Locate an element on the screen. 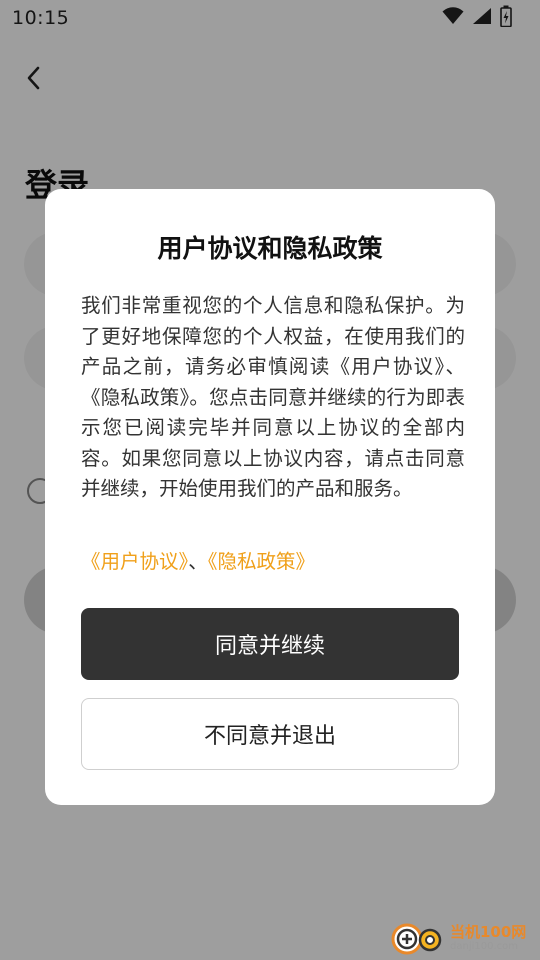 Image resolution: width=540 pixels, height=960 pixels. watermark-brand: 当机100网 is located at coordinates (488, 931).